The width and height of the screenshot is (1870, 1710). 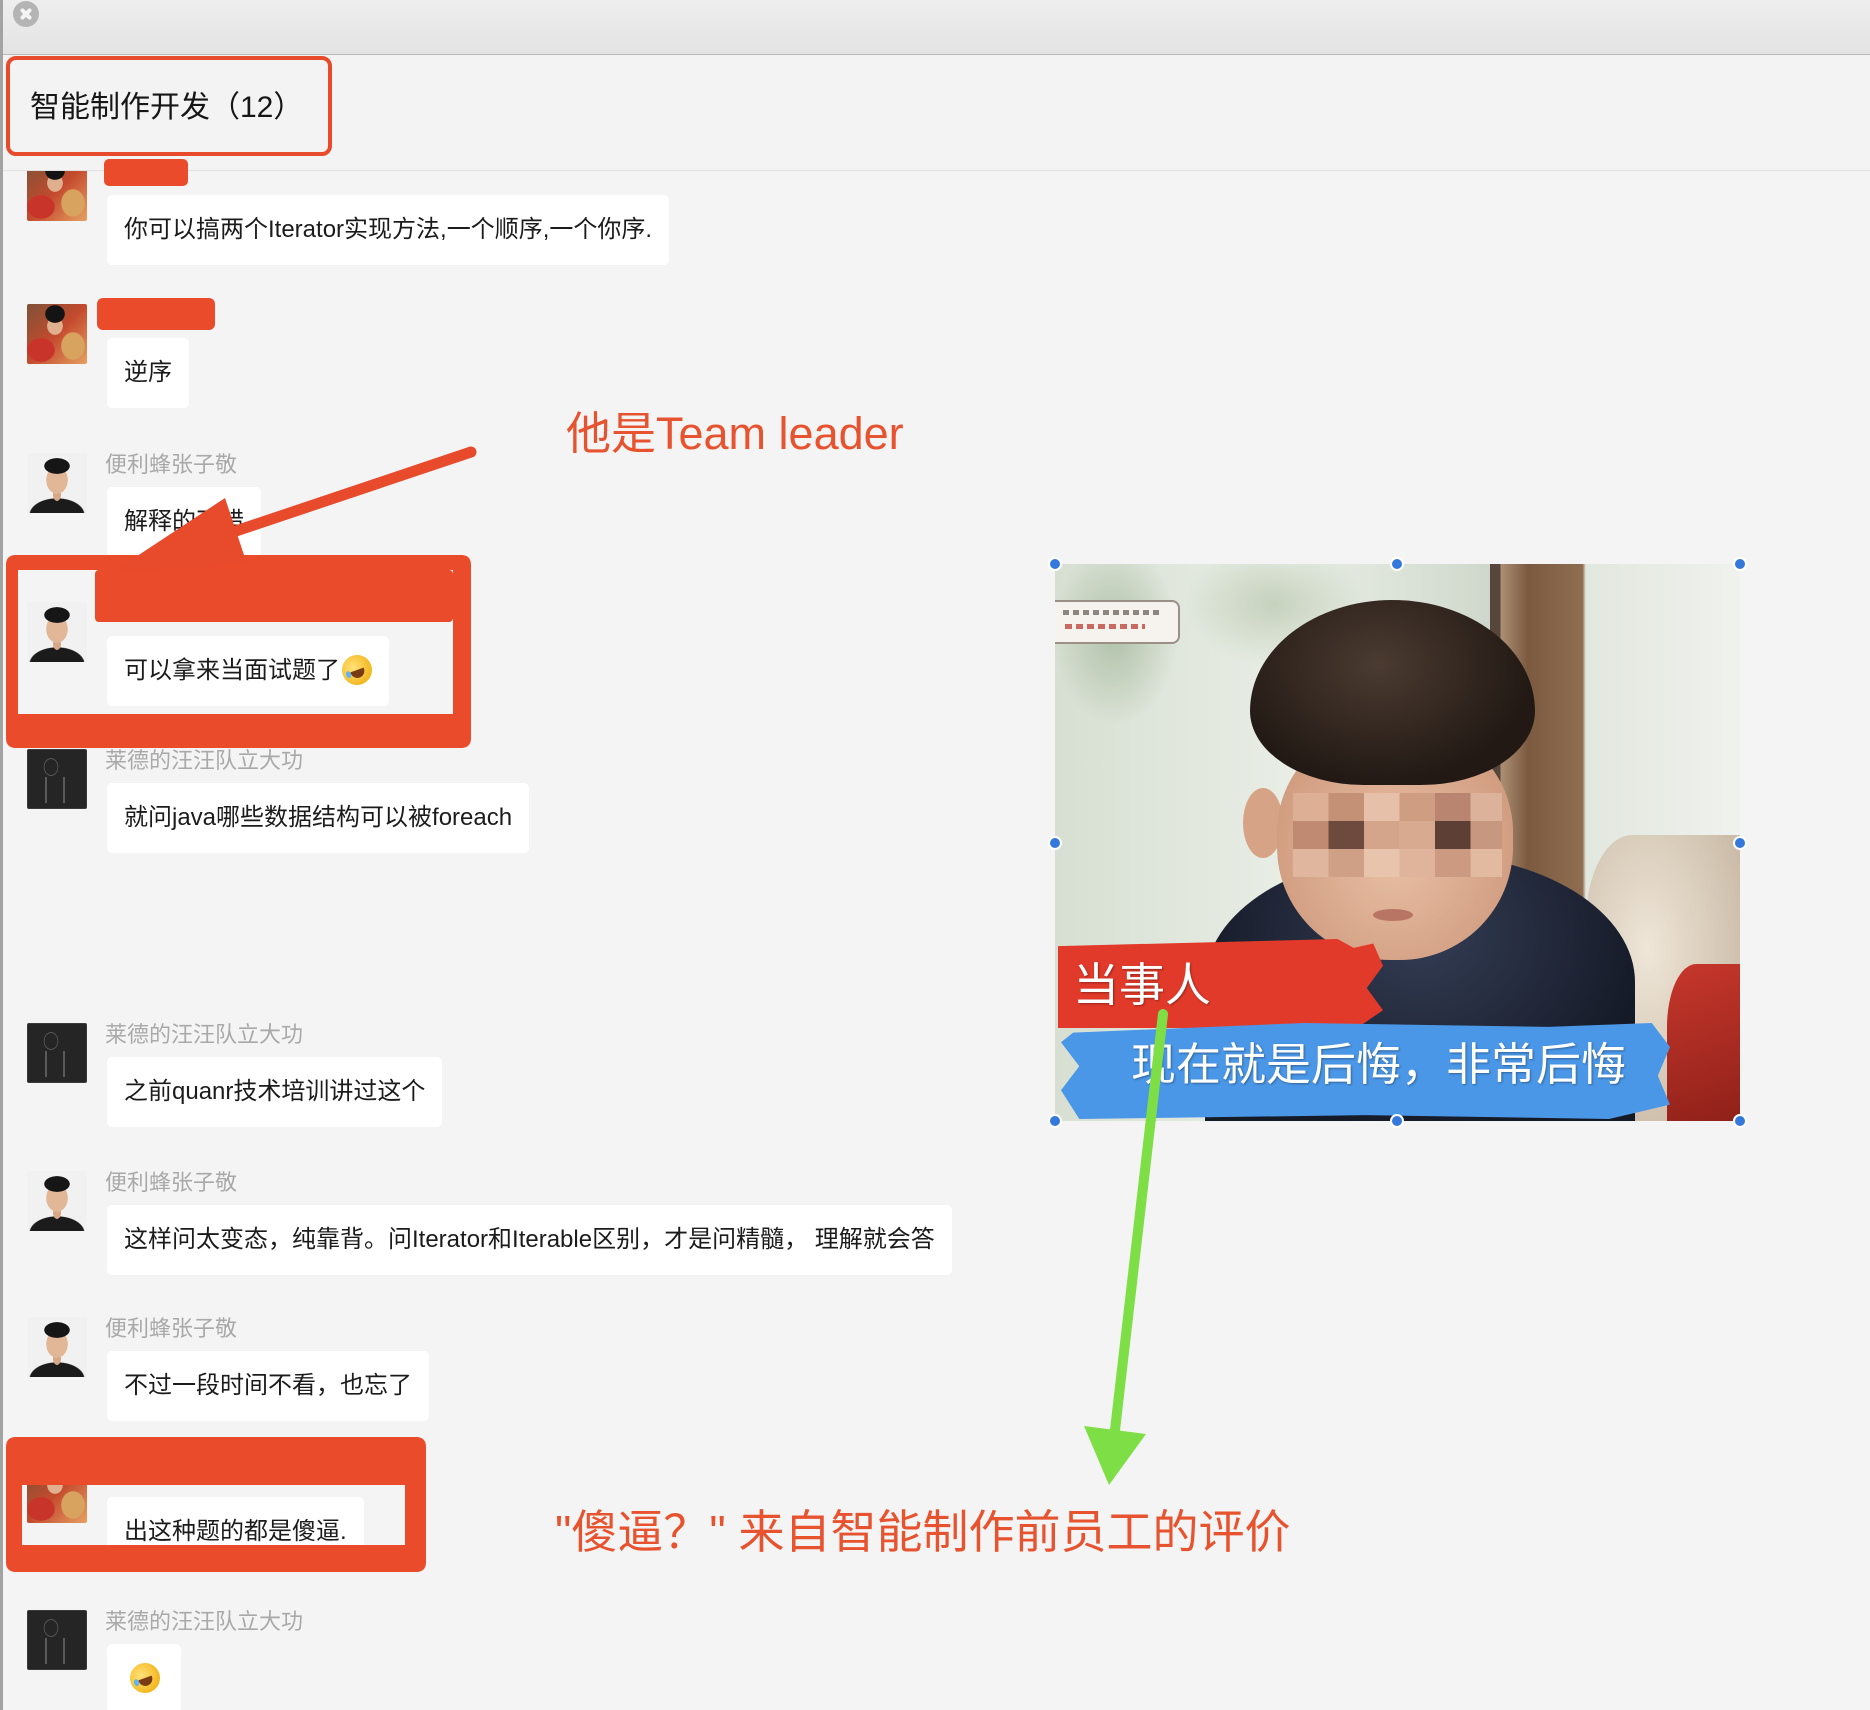 What do you see at coordinates (1055, 843) in the screenshot?
I see `resize-handle-left` at bounding box center [1055, 843].